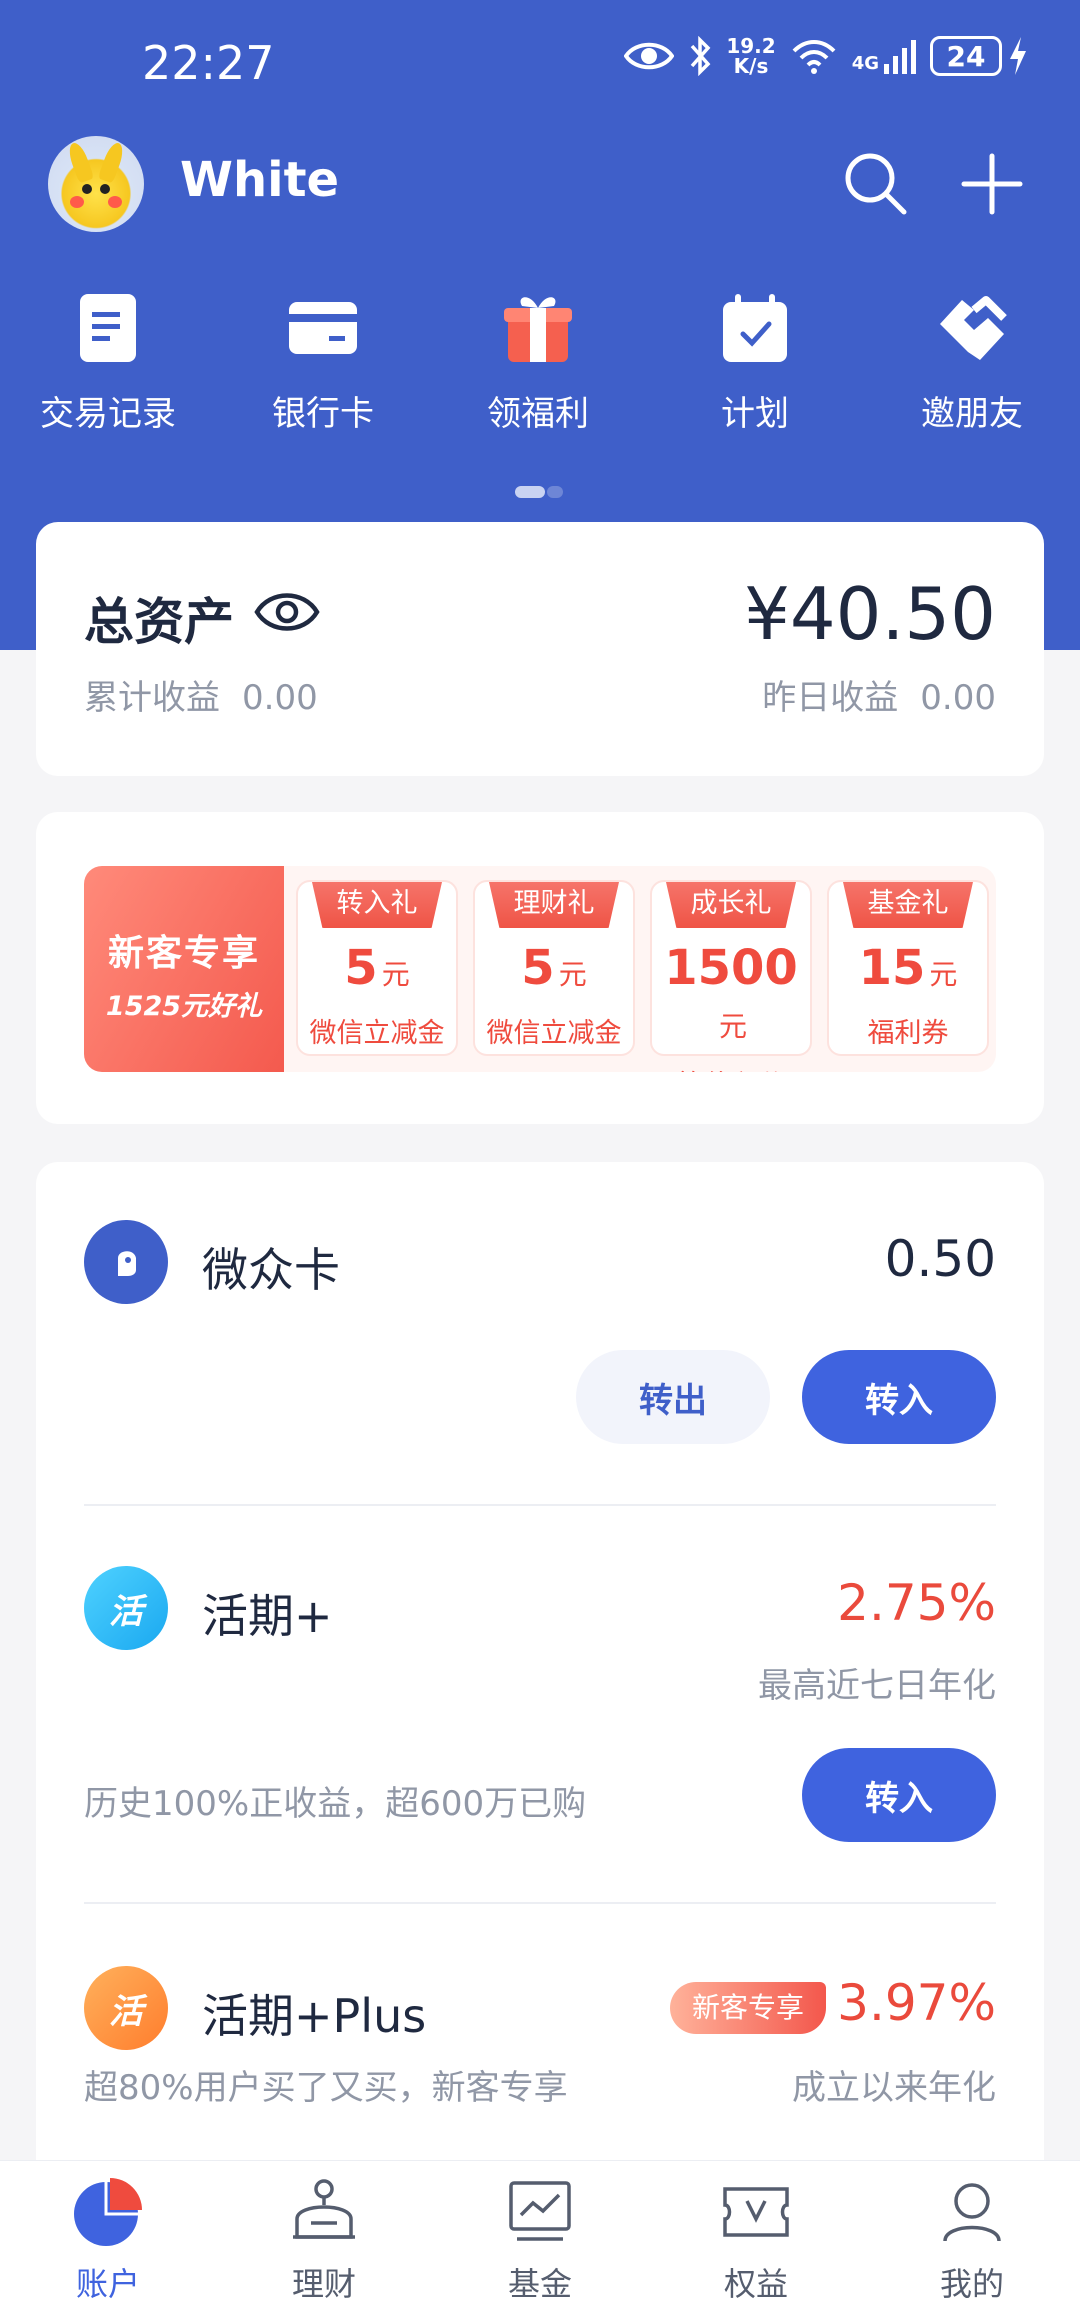 Image resolution: width=1080 pixels, height=2310 pixels. What do you see at coordinates (900, 57) in the screenshot?
I see `signal-icon` at bounding box center [900, 57].